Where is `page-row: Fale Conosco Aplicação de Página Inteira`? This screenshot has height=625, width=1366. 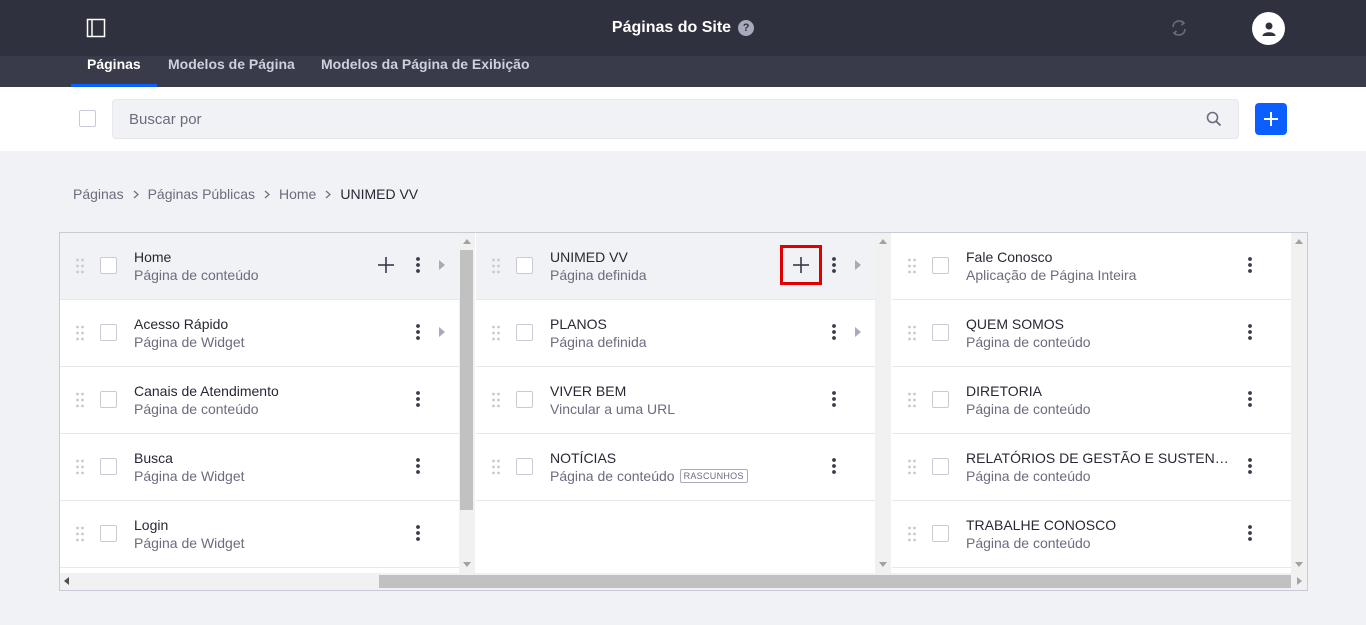
page-row: Fale Conosco Aplicação de Página Inteira is located at coordinates (1092, 266).